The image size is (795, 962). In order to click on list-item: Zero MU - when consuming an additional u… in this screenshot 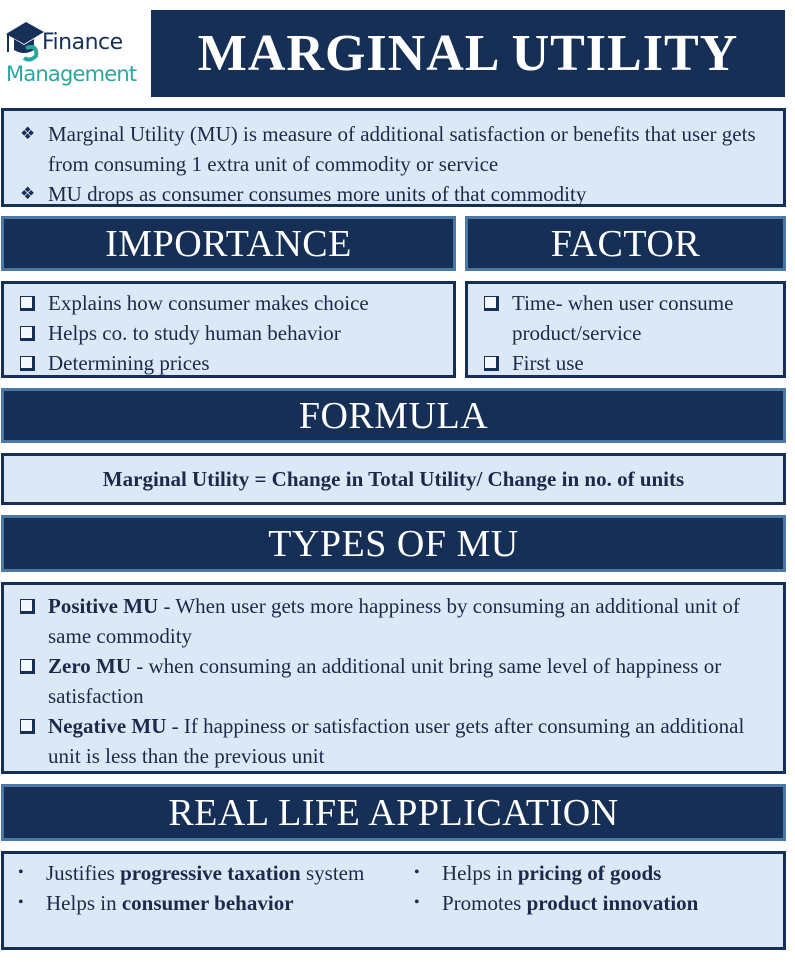, I will do `click(394, 681)`.